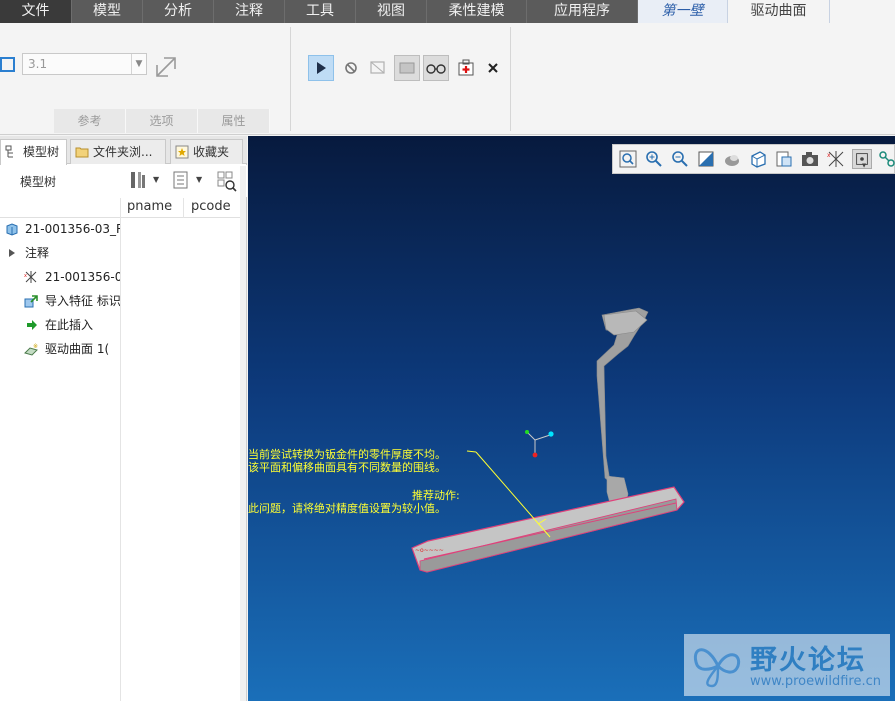  I want to click on tab-favorites: 收藏夹, so click(206, 151).